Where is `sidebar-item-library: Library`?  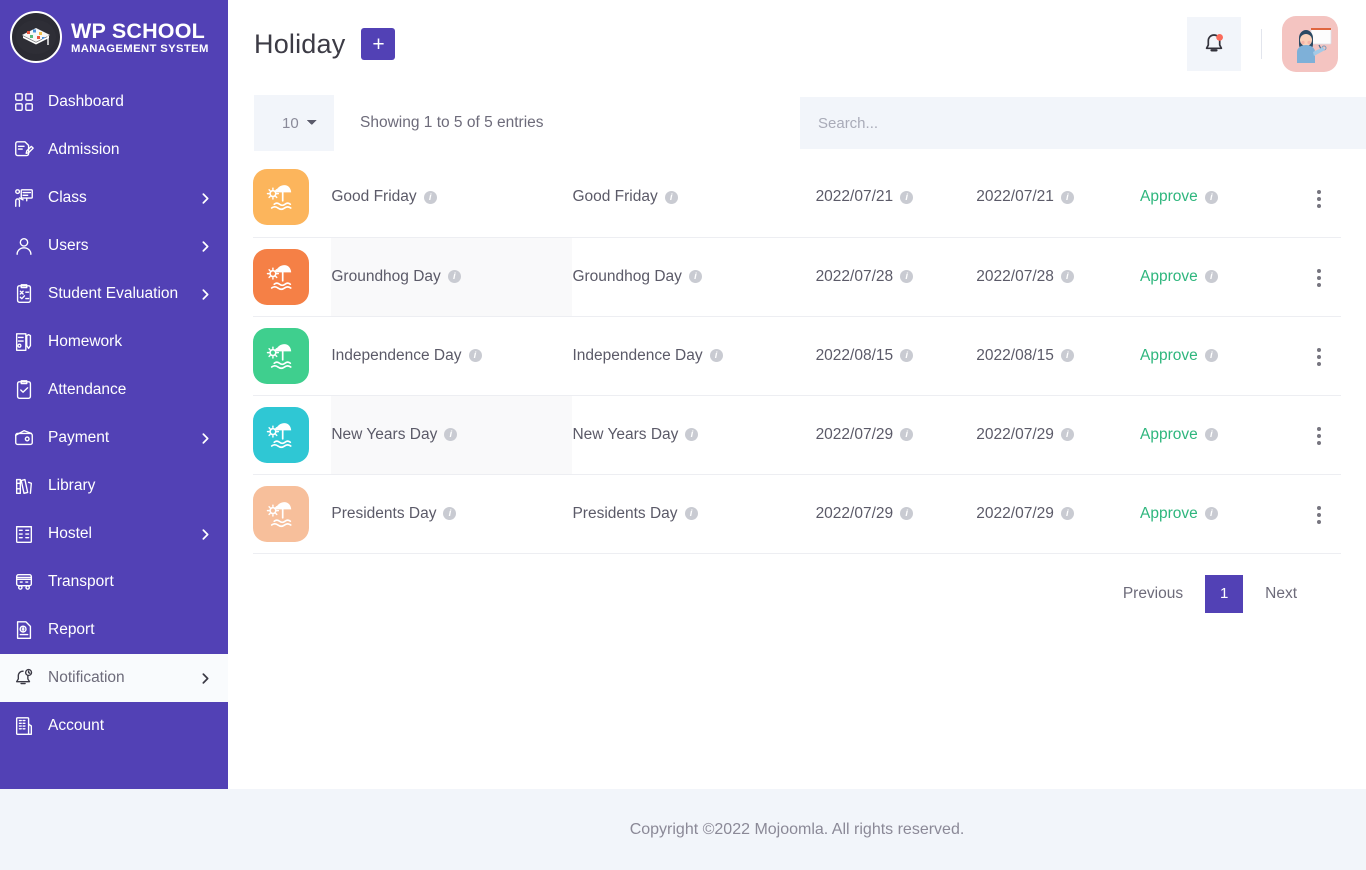
sidebar-item-library: Library is located at coordinates (114, 486).